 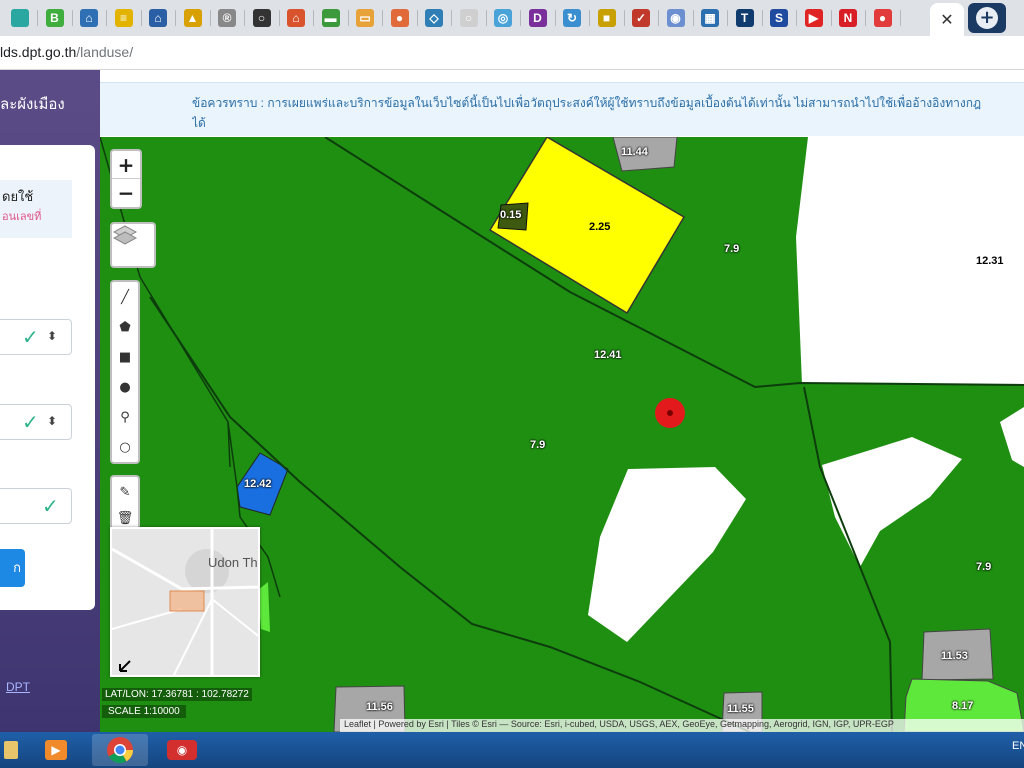 I want to click on browser-tab: ◉, so click(x=676, y=18).